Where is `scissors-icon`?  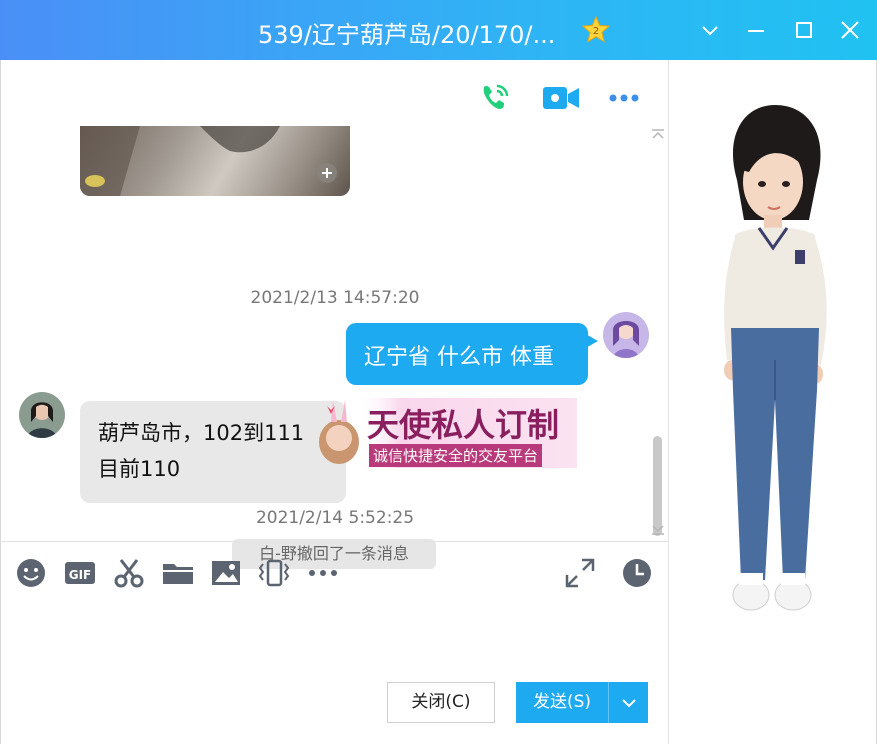 scissors-icon is located at coordinates (129, 573).